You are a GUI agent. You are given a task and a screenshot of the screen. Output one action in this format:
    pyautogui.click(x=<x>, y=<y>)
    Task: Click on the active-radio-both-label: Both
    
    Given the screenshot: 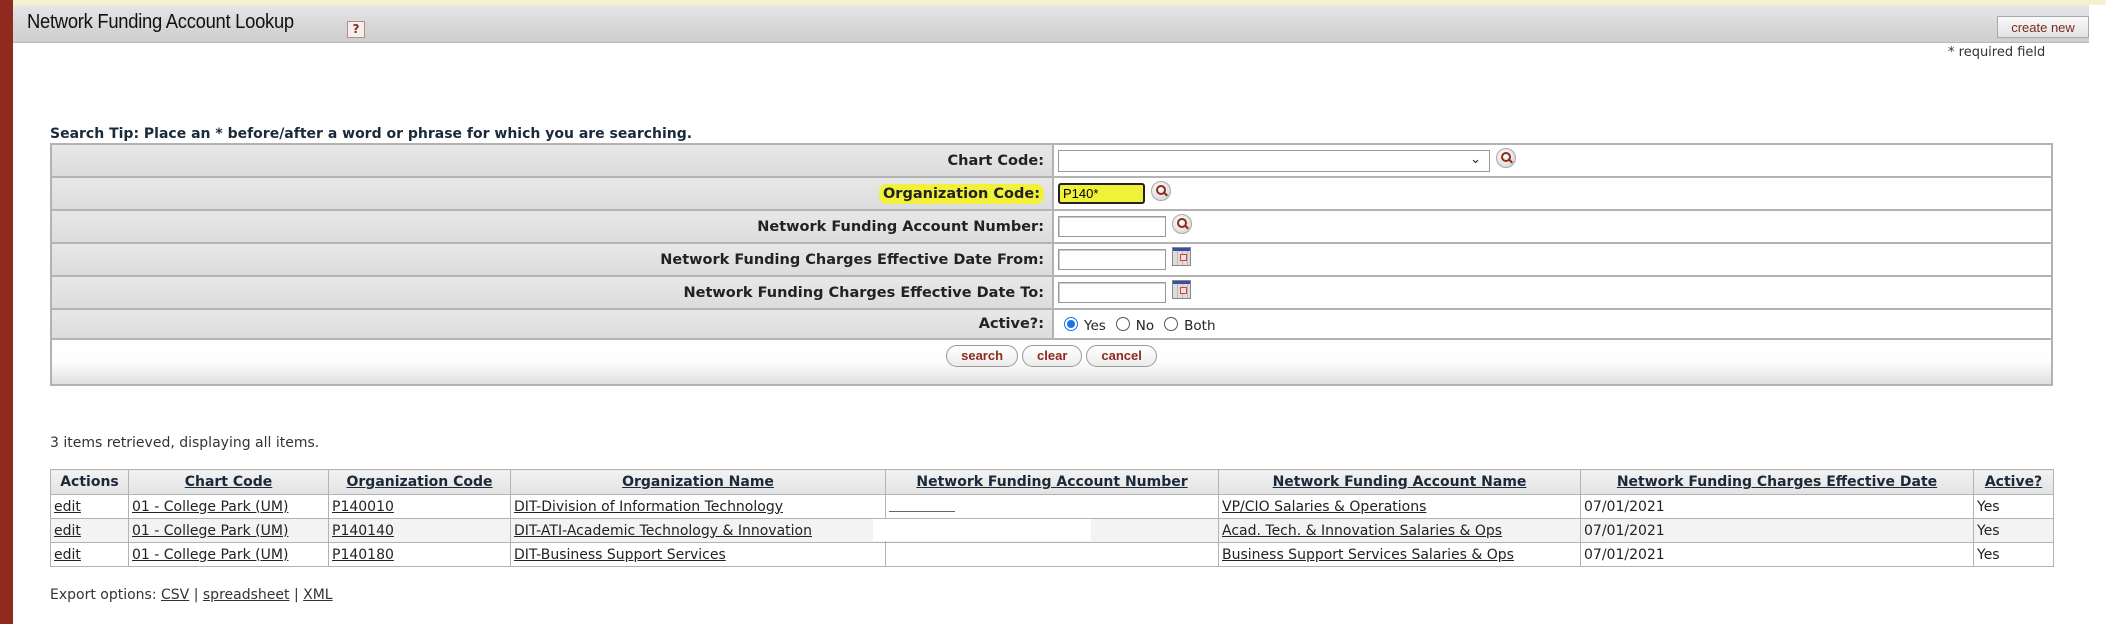 What is the action you would take?
    pyautogui.click(x=1200, y=325)
    